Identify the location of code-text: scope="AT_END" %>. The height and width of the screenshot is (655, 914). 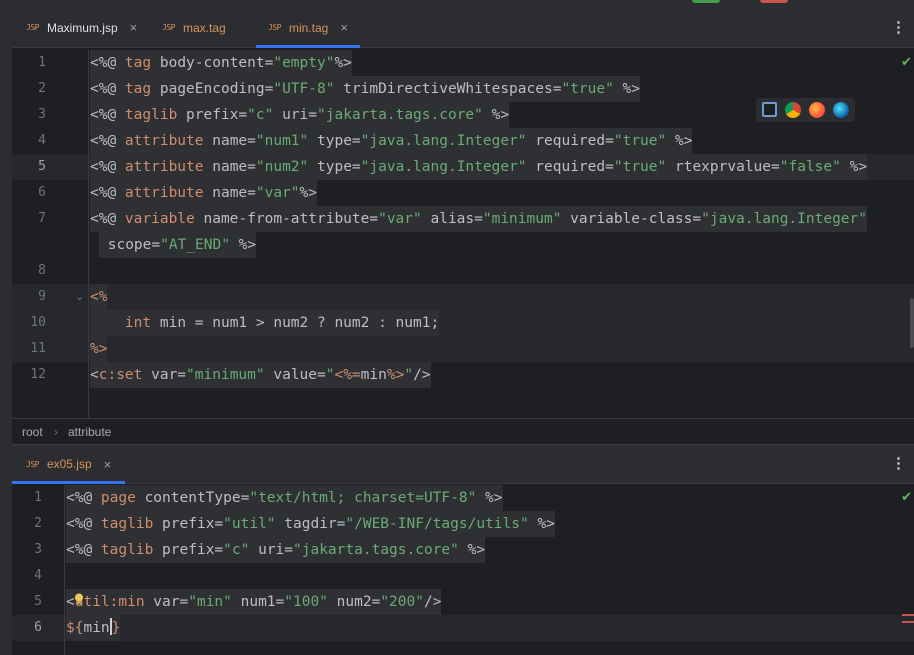
(178, 245).